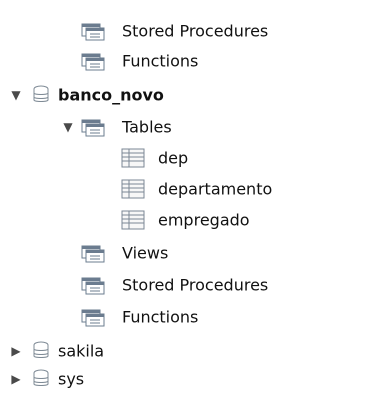 This screenshot has height=394, width=378. Describe the element at coordinates (189, 95) in the screenshot. I see `tree-item-schema-banco_novo: ▼ banco_novo` at that location.